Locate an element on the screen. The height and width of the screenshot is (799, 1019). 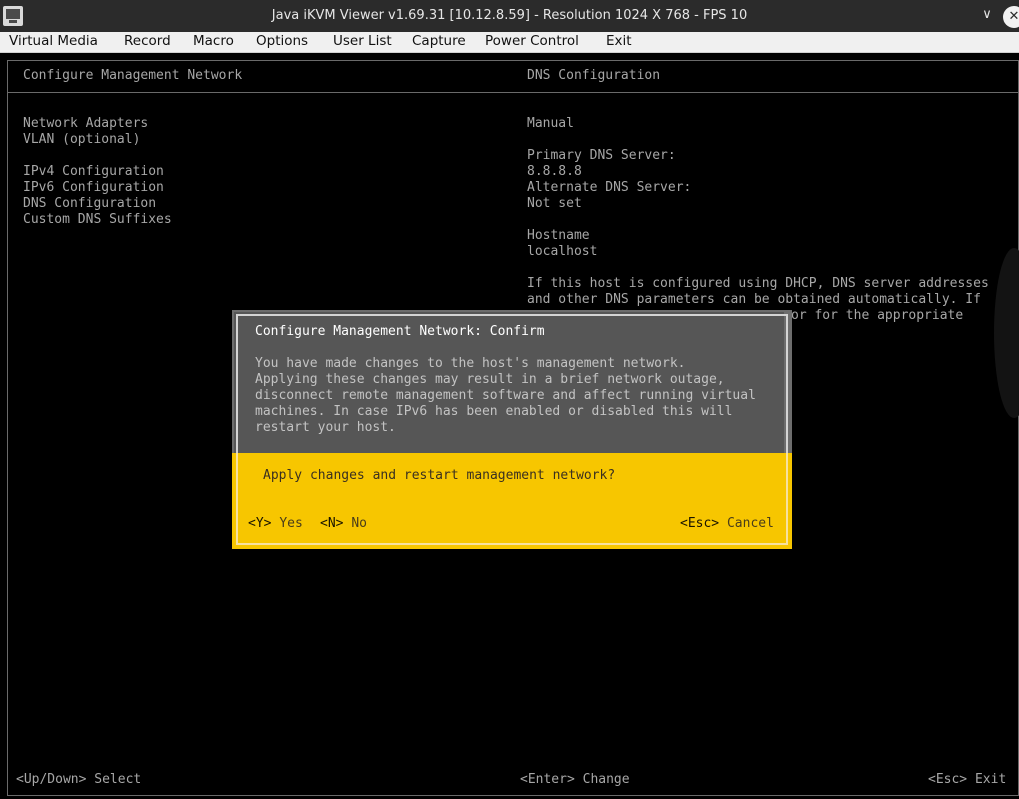
hostname-label: Hostname is located at coordinates (558, 235).